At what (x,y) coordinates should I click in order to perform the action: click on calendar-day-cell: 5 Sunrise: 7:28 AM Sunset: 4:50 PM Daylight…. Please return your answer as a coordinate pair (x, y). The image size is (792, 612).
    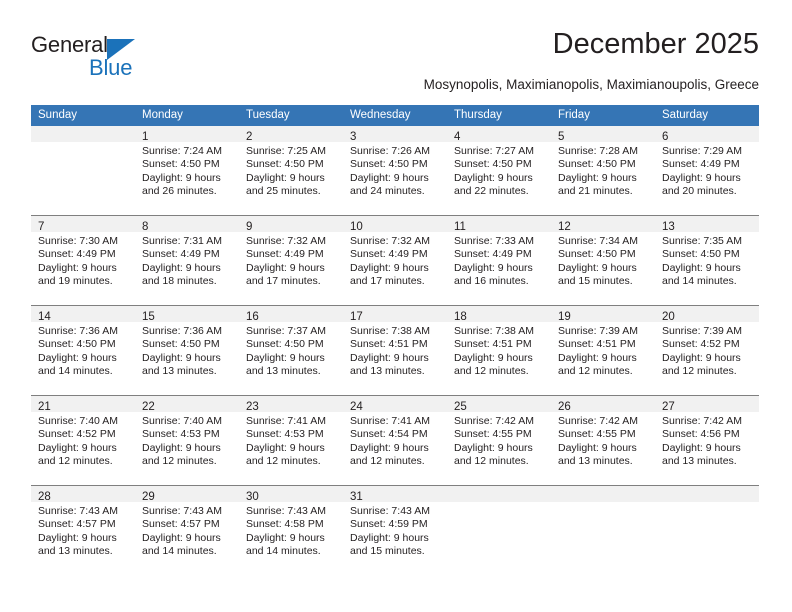
    Looking at the image, I should click on (603, 171).